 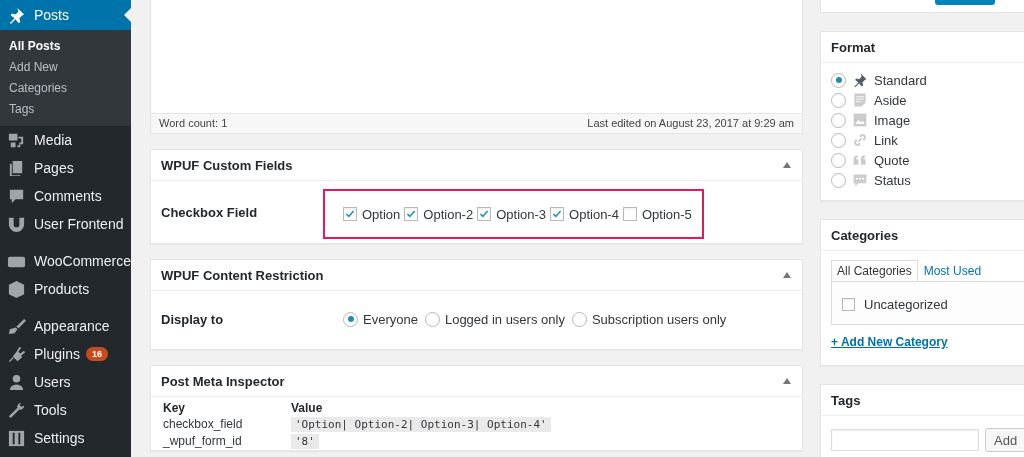 I want to click on submenu-item: All Posts, so click(x=65, y=46).